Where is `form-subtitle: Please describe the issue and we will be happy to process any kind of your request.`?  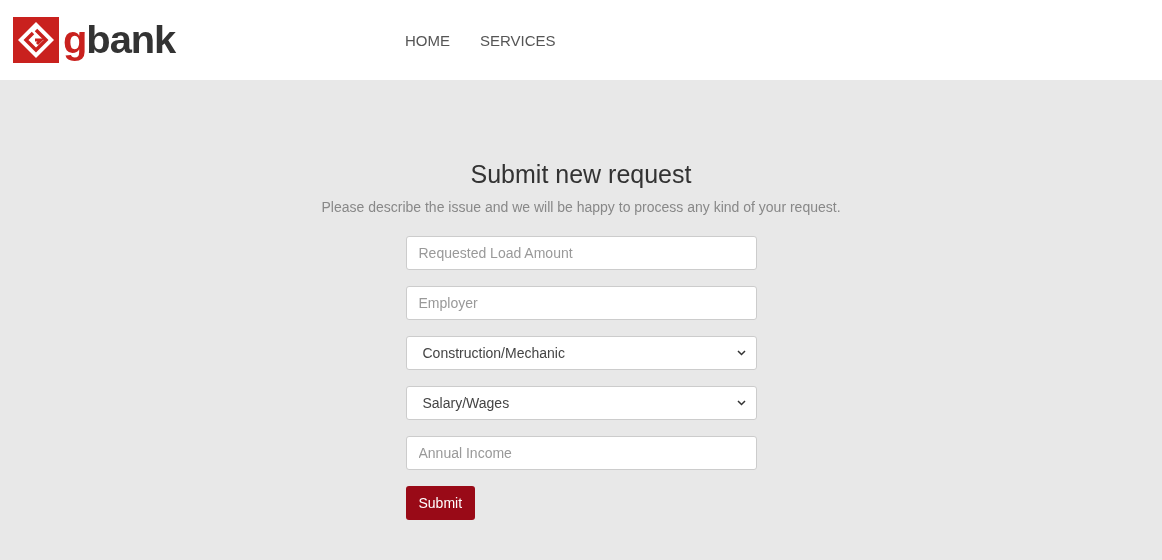 form-subtitle: Please describe the issue and we will be happy to process any kind of your request. is located at coordinates (581, 207).